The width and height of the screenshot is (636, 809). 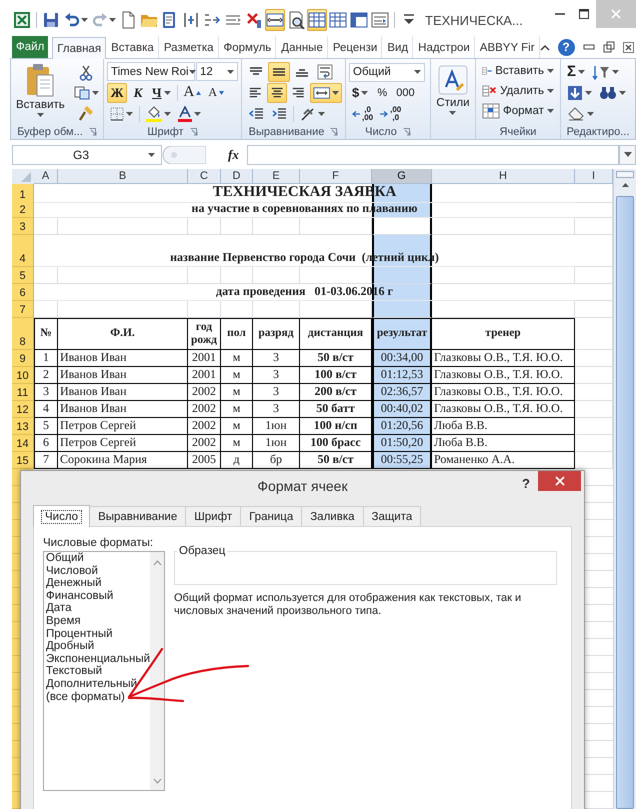 What do you see at coordinates (382, 92) in the screenshot?
I see `percent-button: %` at bounding box center [382, 92].